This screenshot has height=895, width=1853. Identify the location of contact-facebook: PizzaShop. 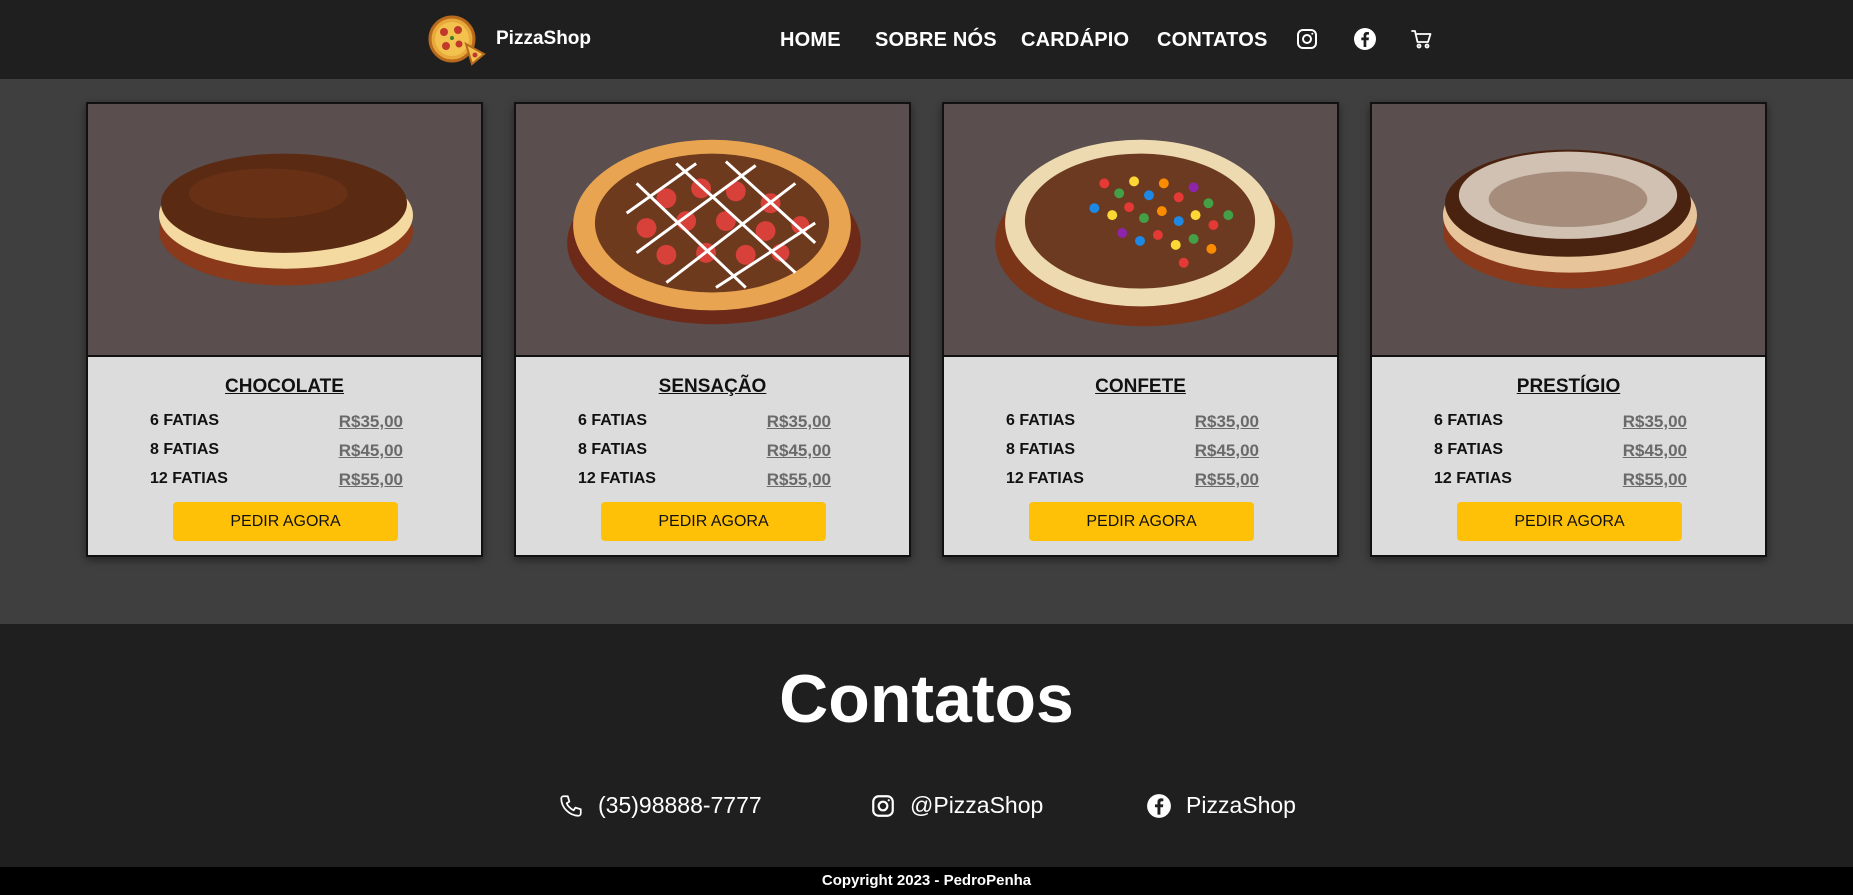
(1221, 805).